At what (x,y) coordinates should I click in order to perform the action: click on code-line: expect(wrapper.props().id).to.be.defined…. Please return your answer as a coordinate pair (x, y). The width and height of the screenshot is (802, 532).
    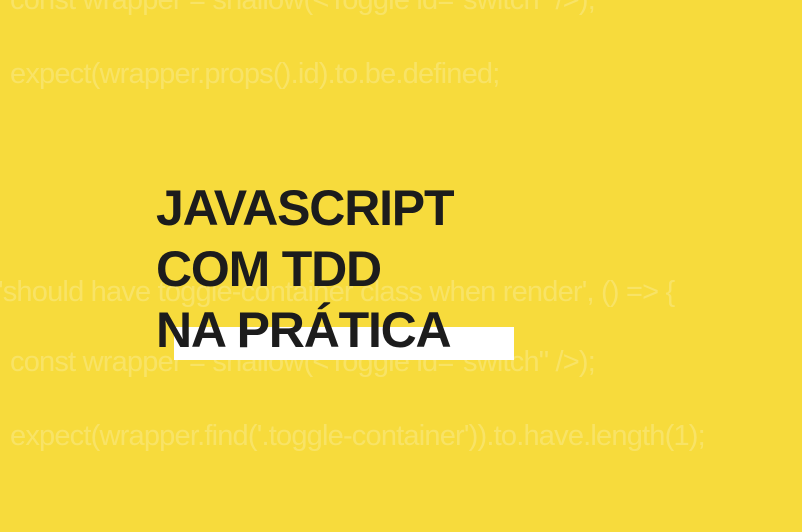
    Looking at the image, I should click on (255, 74).